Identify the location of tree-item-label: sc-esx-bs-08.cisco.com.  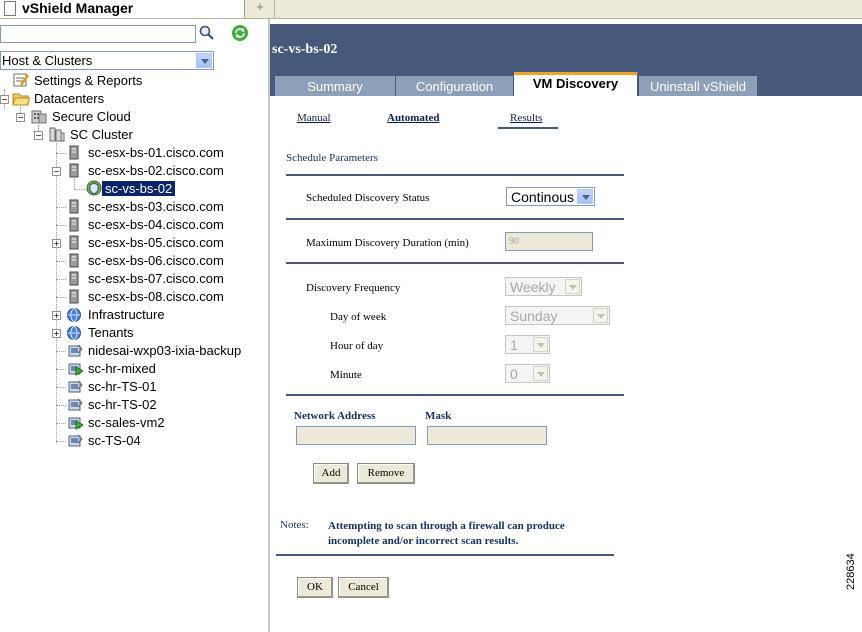
(156, 296).